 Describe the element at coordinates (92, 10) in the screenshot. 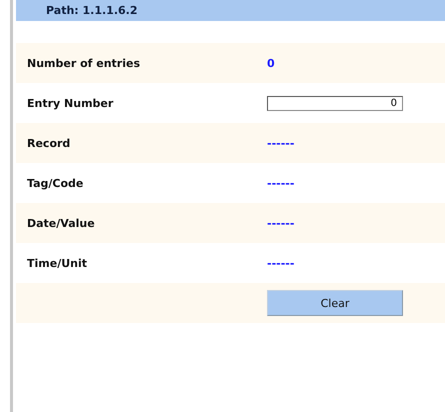

I see `path-label: Path: 1.1.1.6.2` at that location.